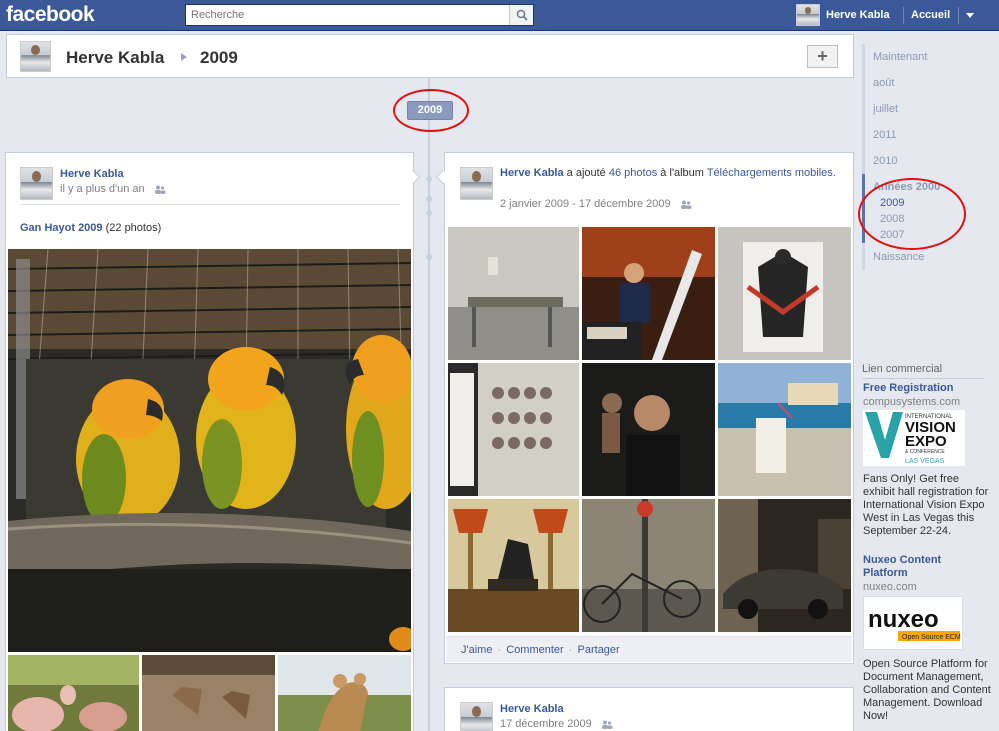  I want to click on headline-verb: a ajouté, so click(586, 173).